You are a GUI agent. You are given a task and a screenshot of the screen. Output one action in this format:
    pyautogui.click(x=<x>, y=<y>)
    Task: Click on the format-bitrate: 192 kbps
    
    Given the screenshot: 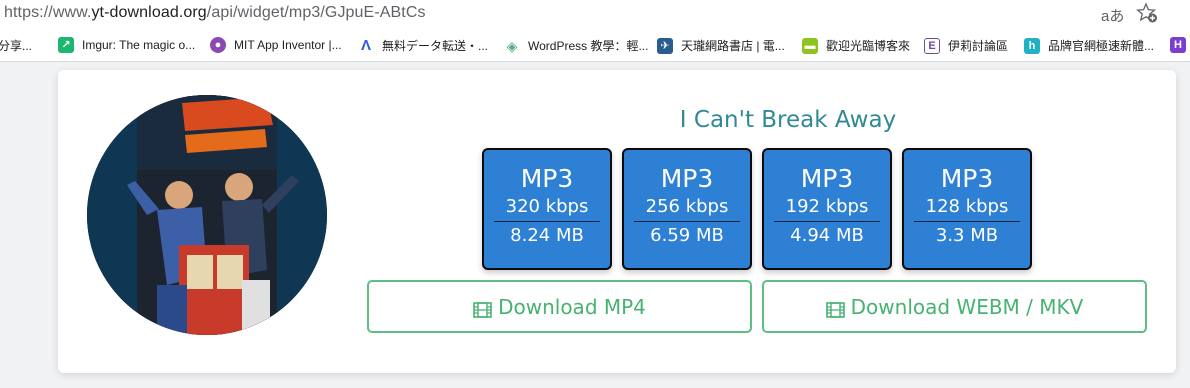 What is the action you would take?
    pyautogui.click(x=827, y=206)
    